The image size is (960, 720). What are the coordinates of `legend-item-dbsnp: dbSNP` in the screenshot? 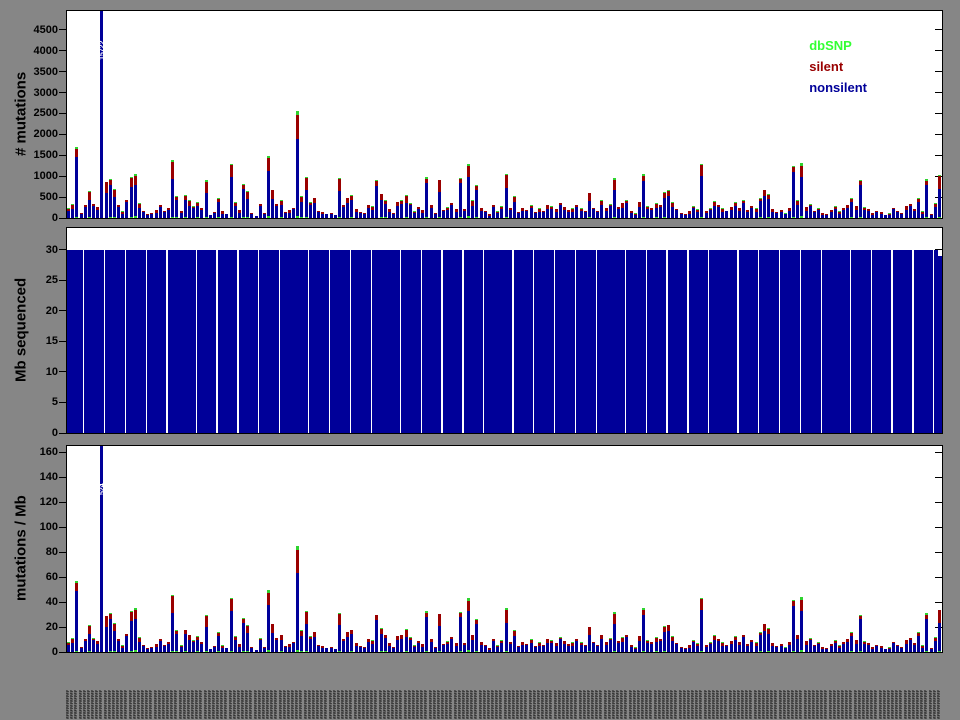 It's located at (830, 45).